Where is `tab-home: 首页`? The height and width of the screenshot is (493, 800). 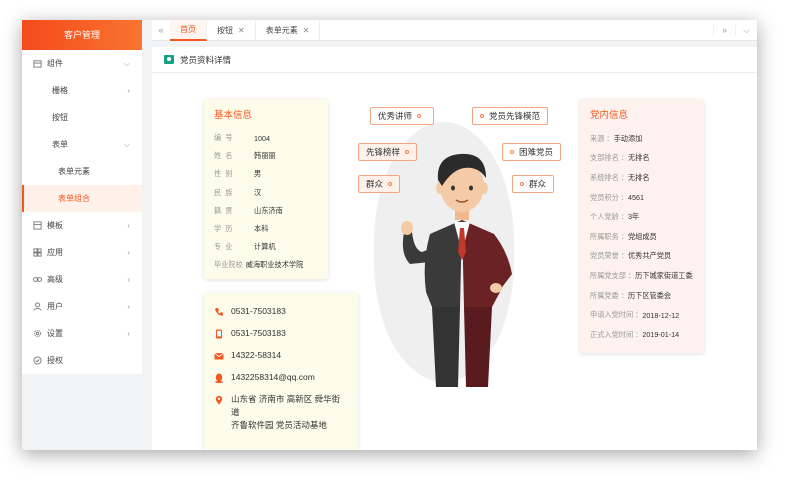 tab-home: 首页 is located at coordinates (188, 30).